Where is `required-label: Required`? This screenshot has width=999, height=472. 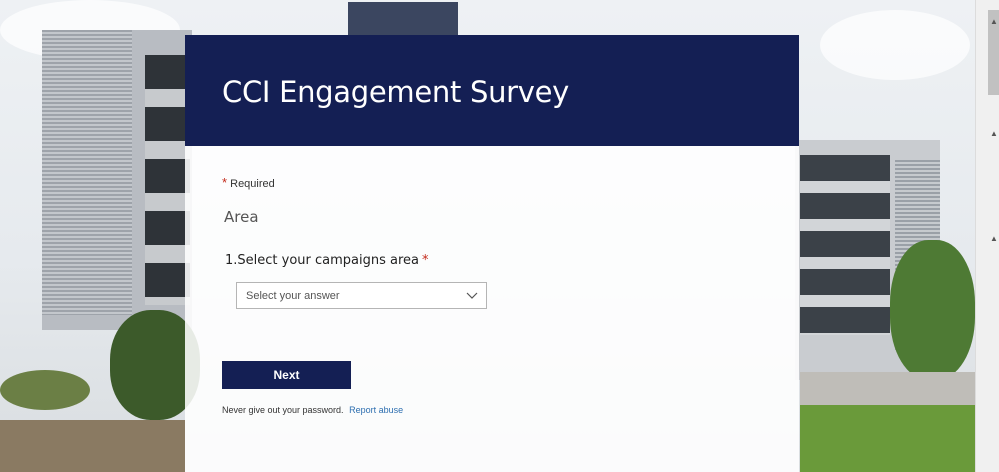 required-label: Required is located at coordinates (252, 184).